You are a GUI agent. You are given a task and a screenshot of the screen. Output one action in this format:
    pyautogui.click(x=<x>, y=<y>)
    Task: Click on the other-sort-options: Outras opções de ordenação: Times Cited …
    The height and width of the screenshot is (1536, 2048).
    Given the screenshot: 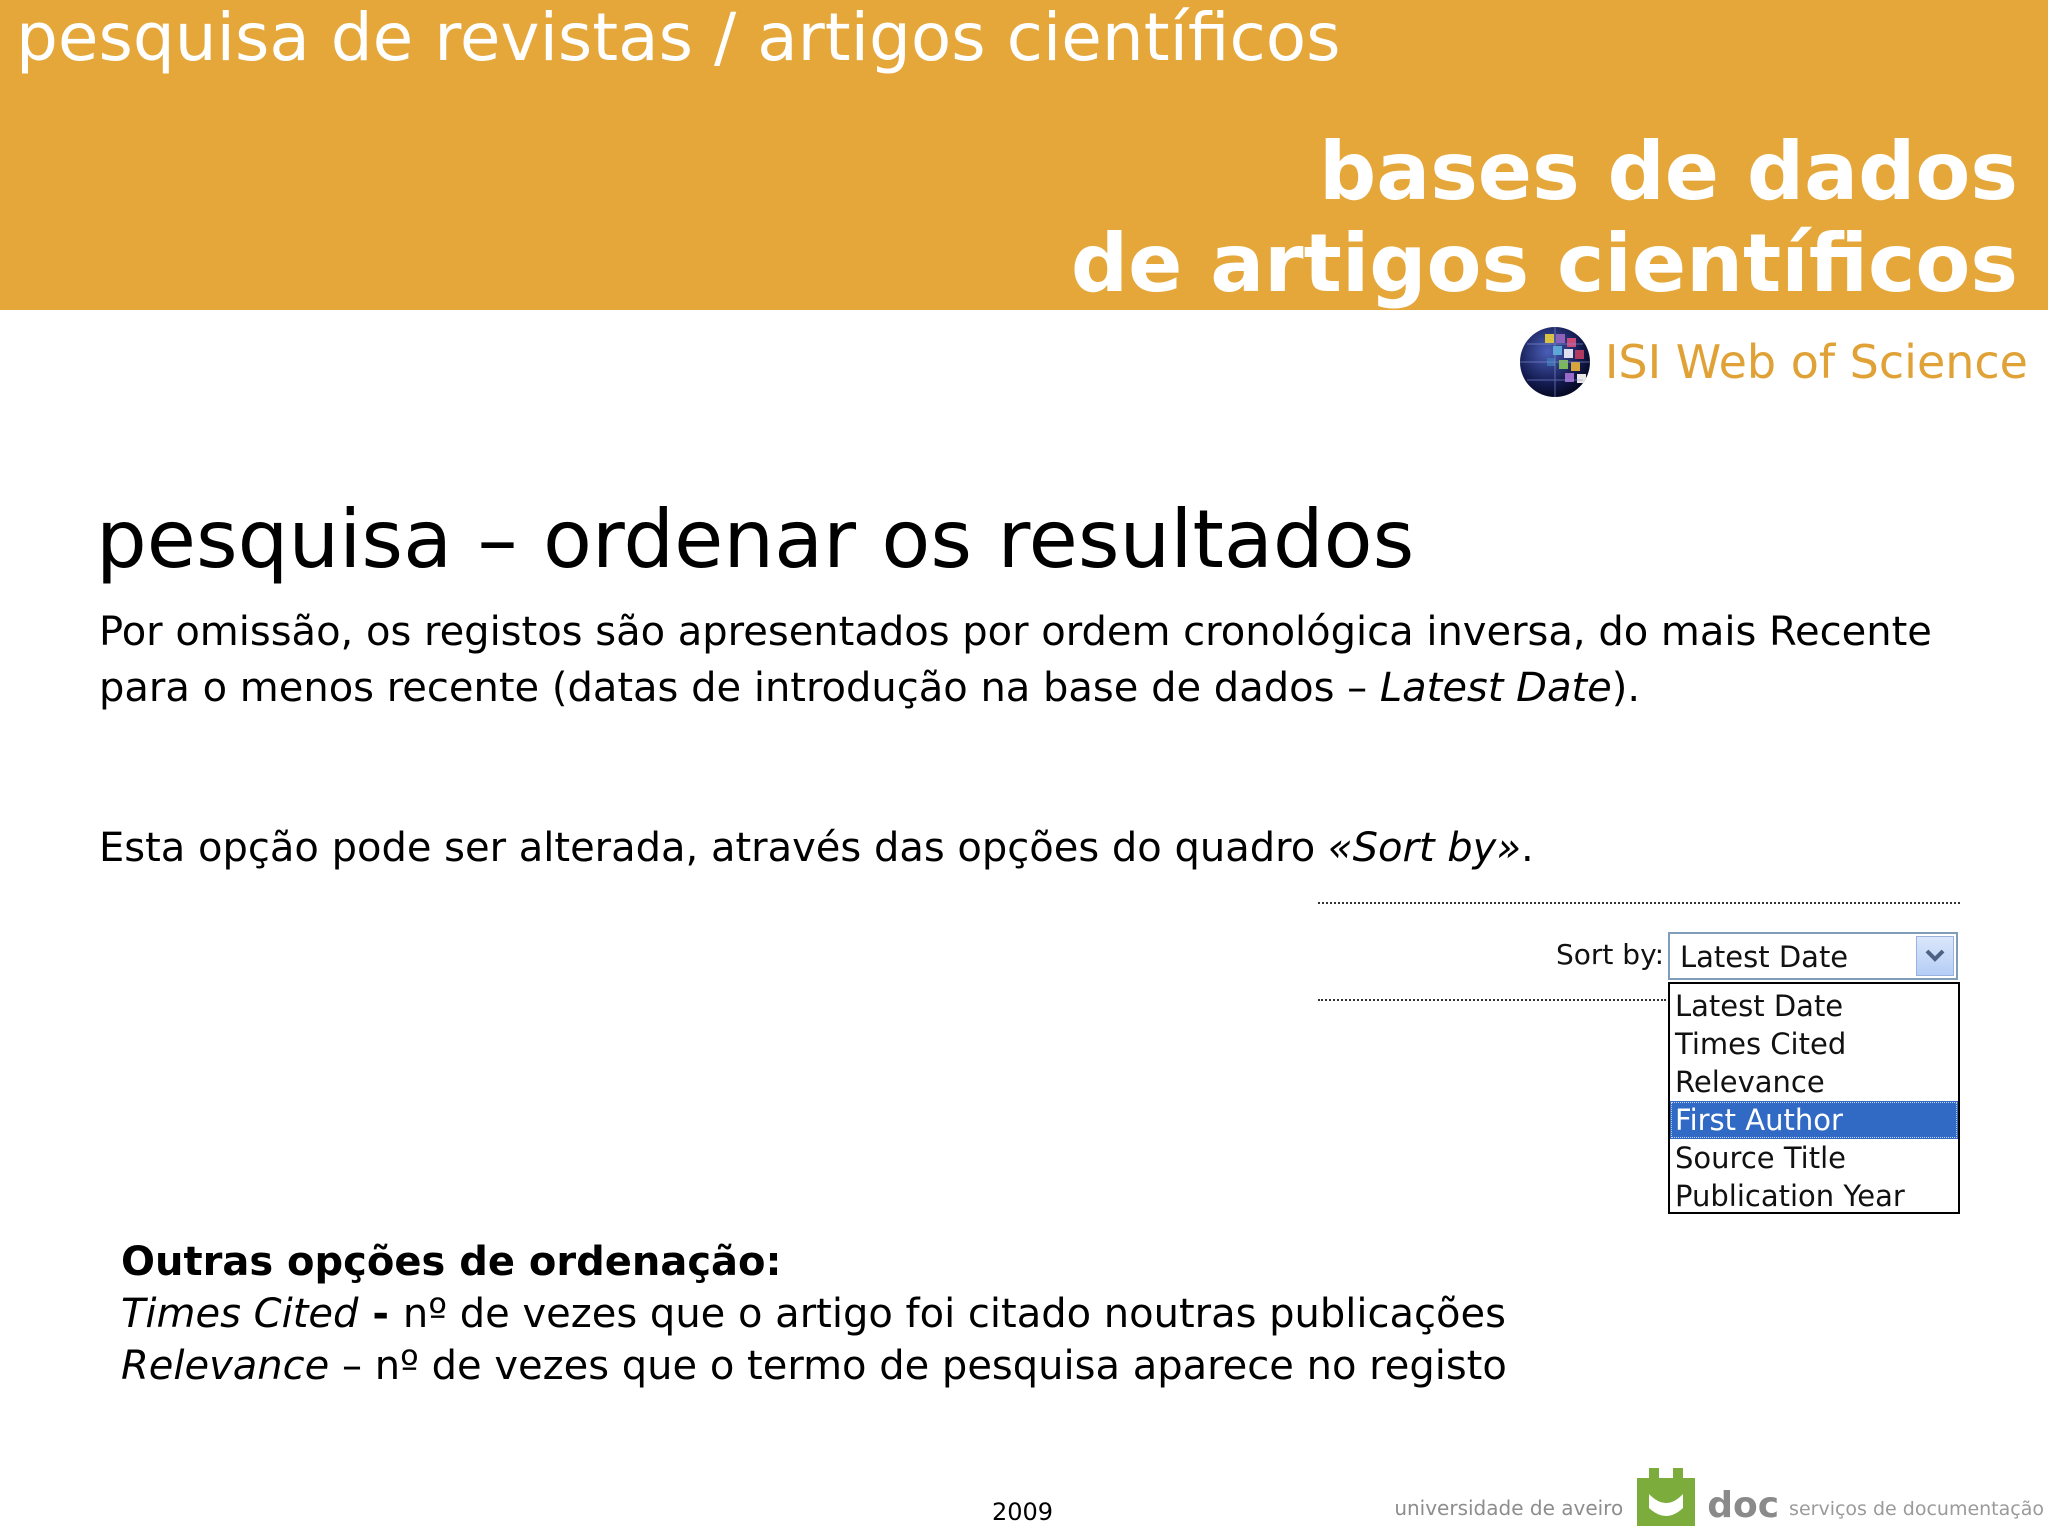 What is the action you would take?
    pyautogui.click(x=814, y=1314)
    